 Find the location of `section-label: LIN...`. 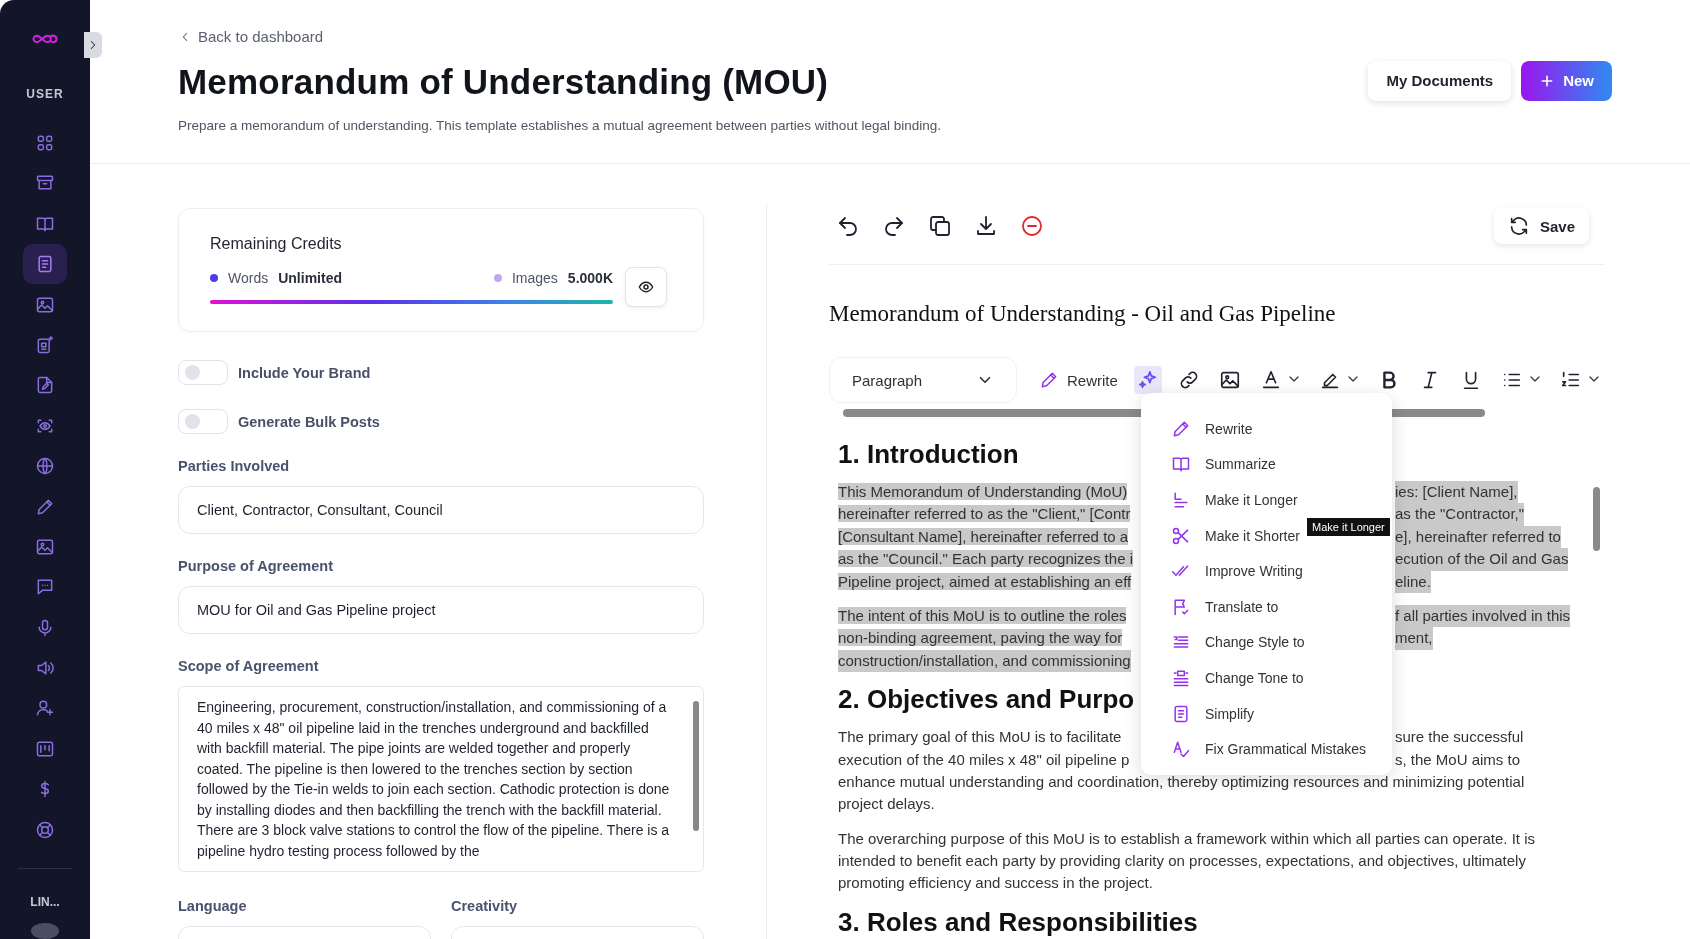

section-label: LIN... is located at coordinates (45, 901).